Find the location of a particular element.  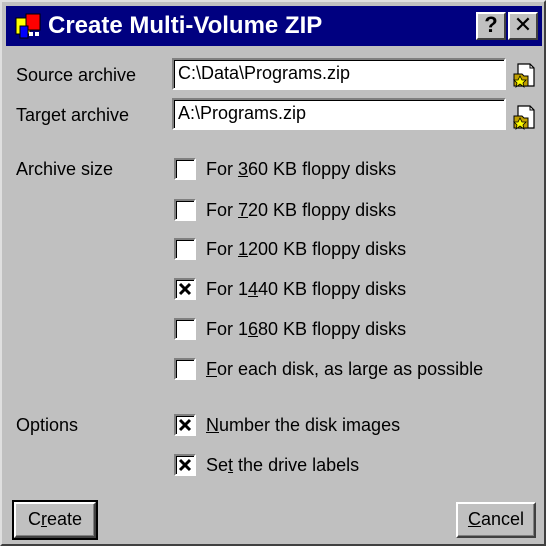

size-option-label: For 1680 KB floppy disks is located at coordinates (306, 329).